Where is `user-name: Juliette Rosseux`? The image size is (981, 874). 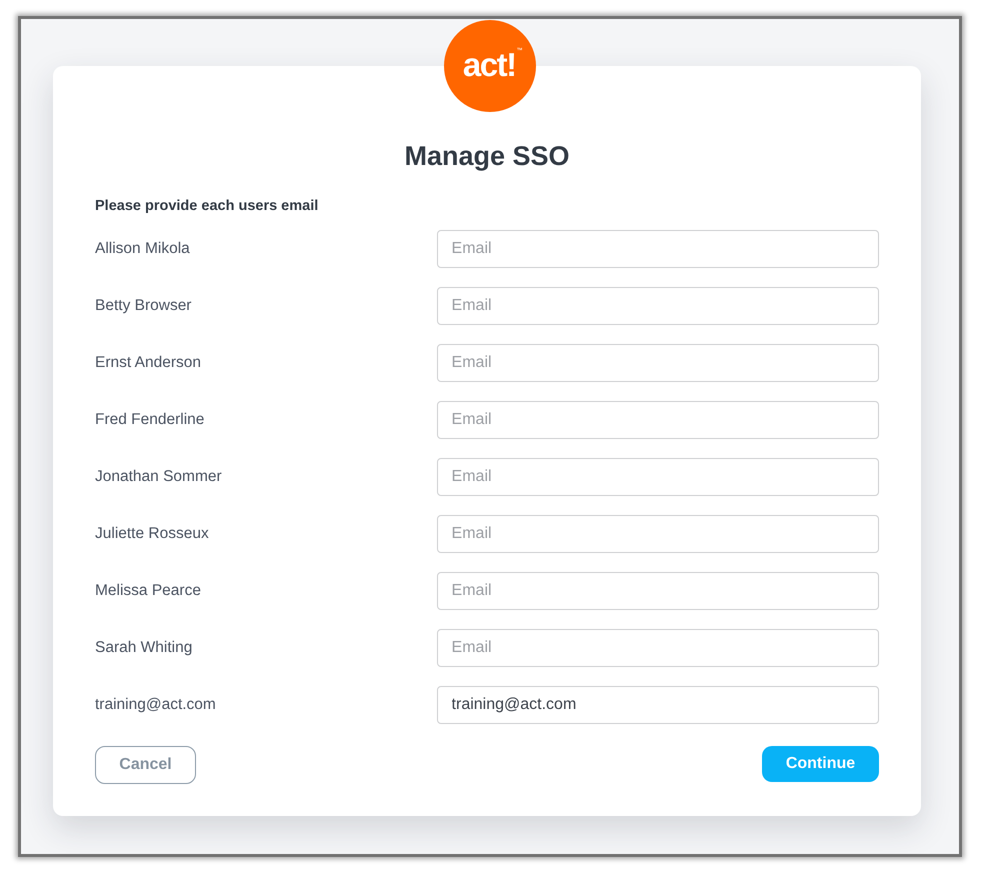 user-name: Juliette Rosseux is located at coordinates (152, 534).